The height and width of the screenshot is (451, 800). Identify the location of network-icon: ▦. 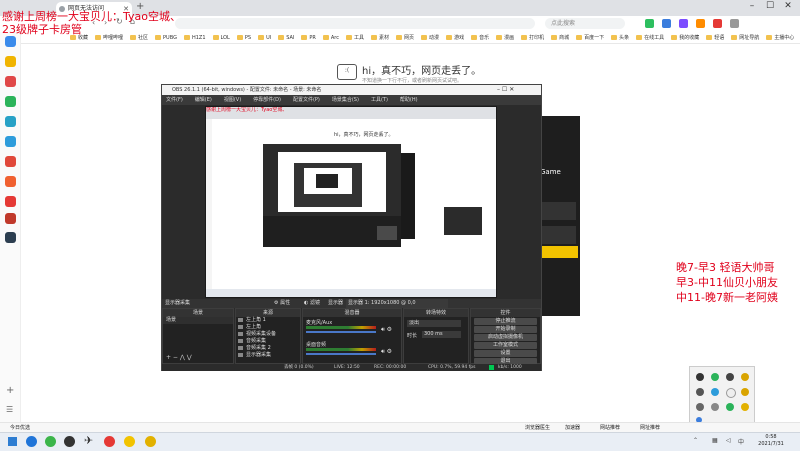
(715, 440).